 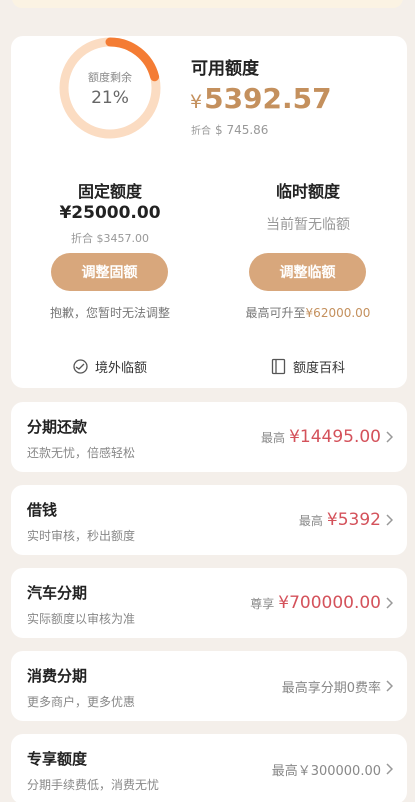 What do you see at coordinates (329, 603) in the screenshot?
I see `row-value: ¥700000.00` at bounding box center [329, 603].